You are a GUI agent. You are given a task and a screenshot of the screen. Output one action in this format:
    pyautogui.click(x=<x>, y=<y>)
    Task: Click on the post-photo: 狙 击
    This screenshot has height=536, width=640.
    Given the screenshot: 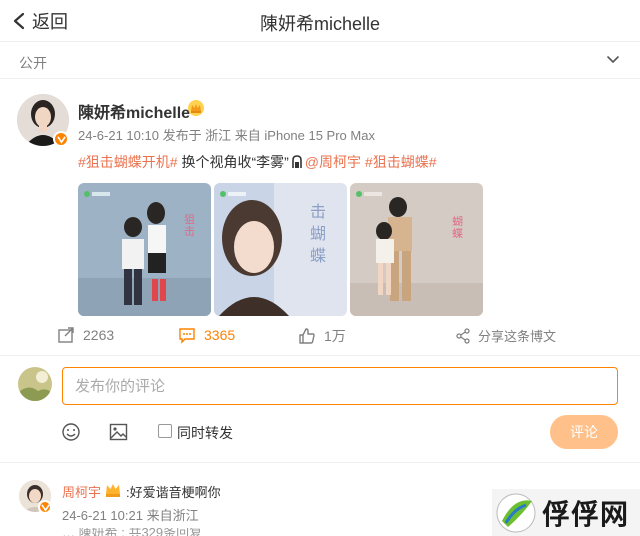 What is the action you would take?
    pyautogui.click(x=144, y=249)
    